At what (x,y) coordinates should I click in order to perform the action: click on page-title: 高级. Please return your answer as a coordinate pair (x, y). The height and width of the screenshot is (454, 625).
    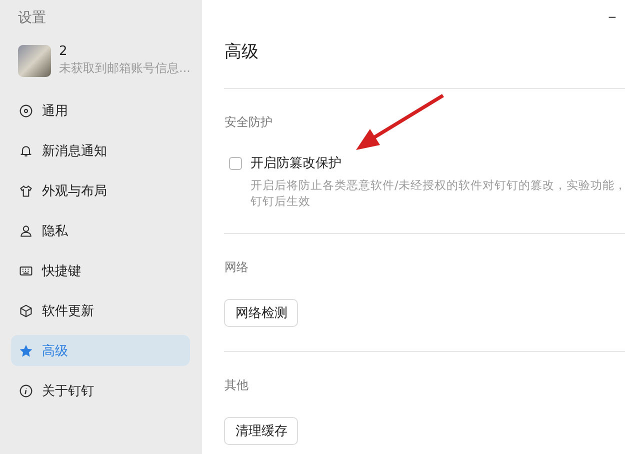
    Looking at the image, I should click on (242, 52).